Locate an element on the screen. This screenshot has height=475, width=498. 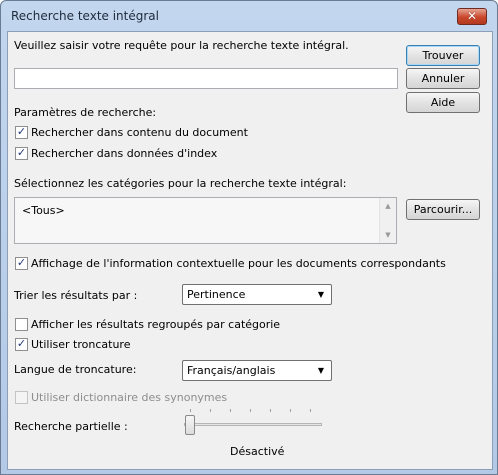
cancel-button: Annuler is located at coordinates (443, 78).